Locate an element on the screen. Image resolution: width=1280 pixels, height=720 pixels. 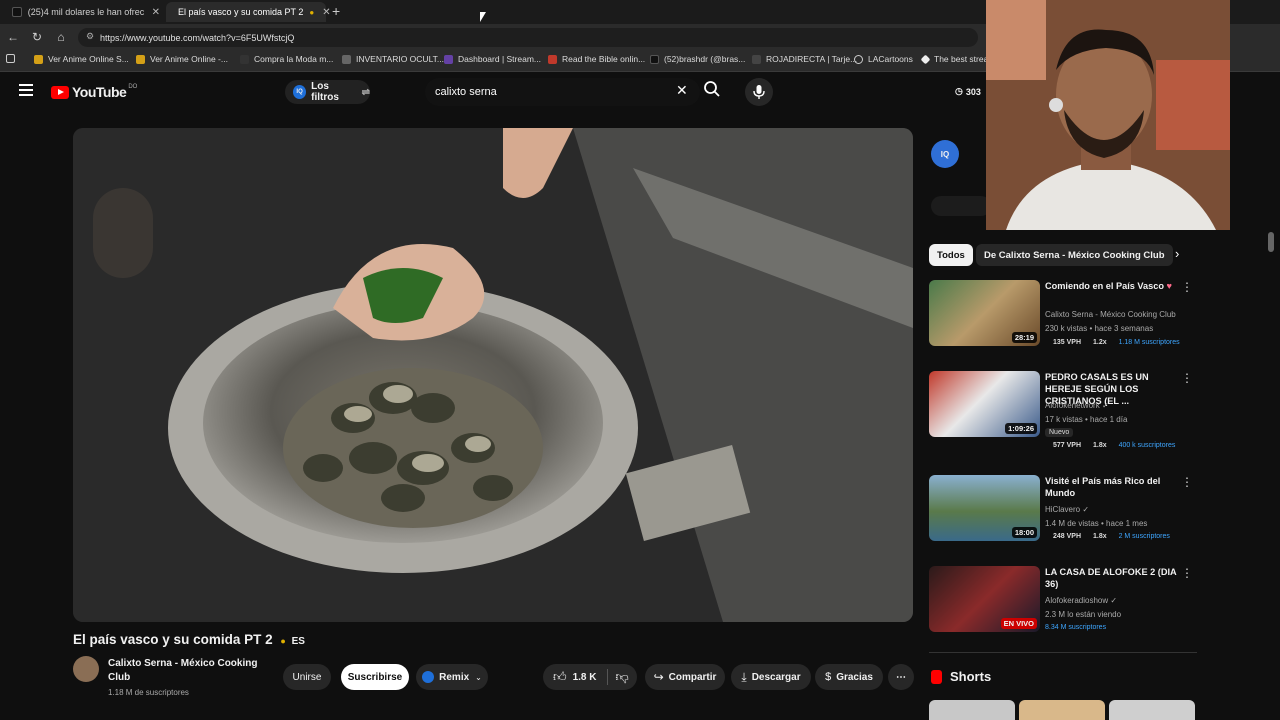
chip-all: Todos is located at coordinates (951, 255).